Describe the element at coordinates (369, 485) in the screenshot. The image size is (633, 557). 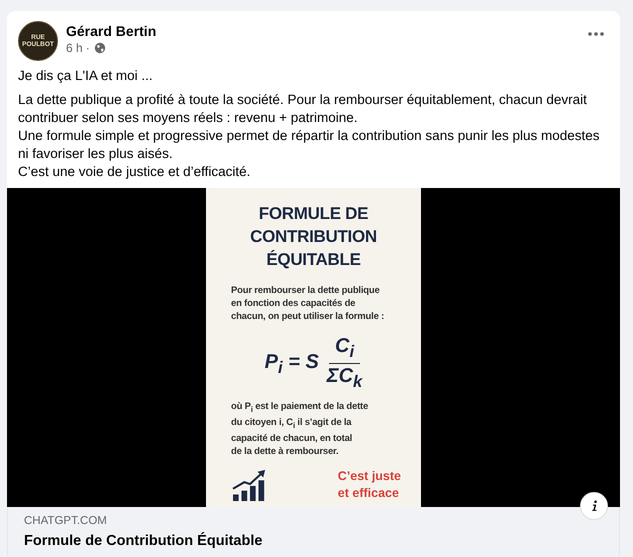
I see `poster-tagline: C’est juste et efficace` at that location.